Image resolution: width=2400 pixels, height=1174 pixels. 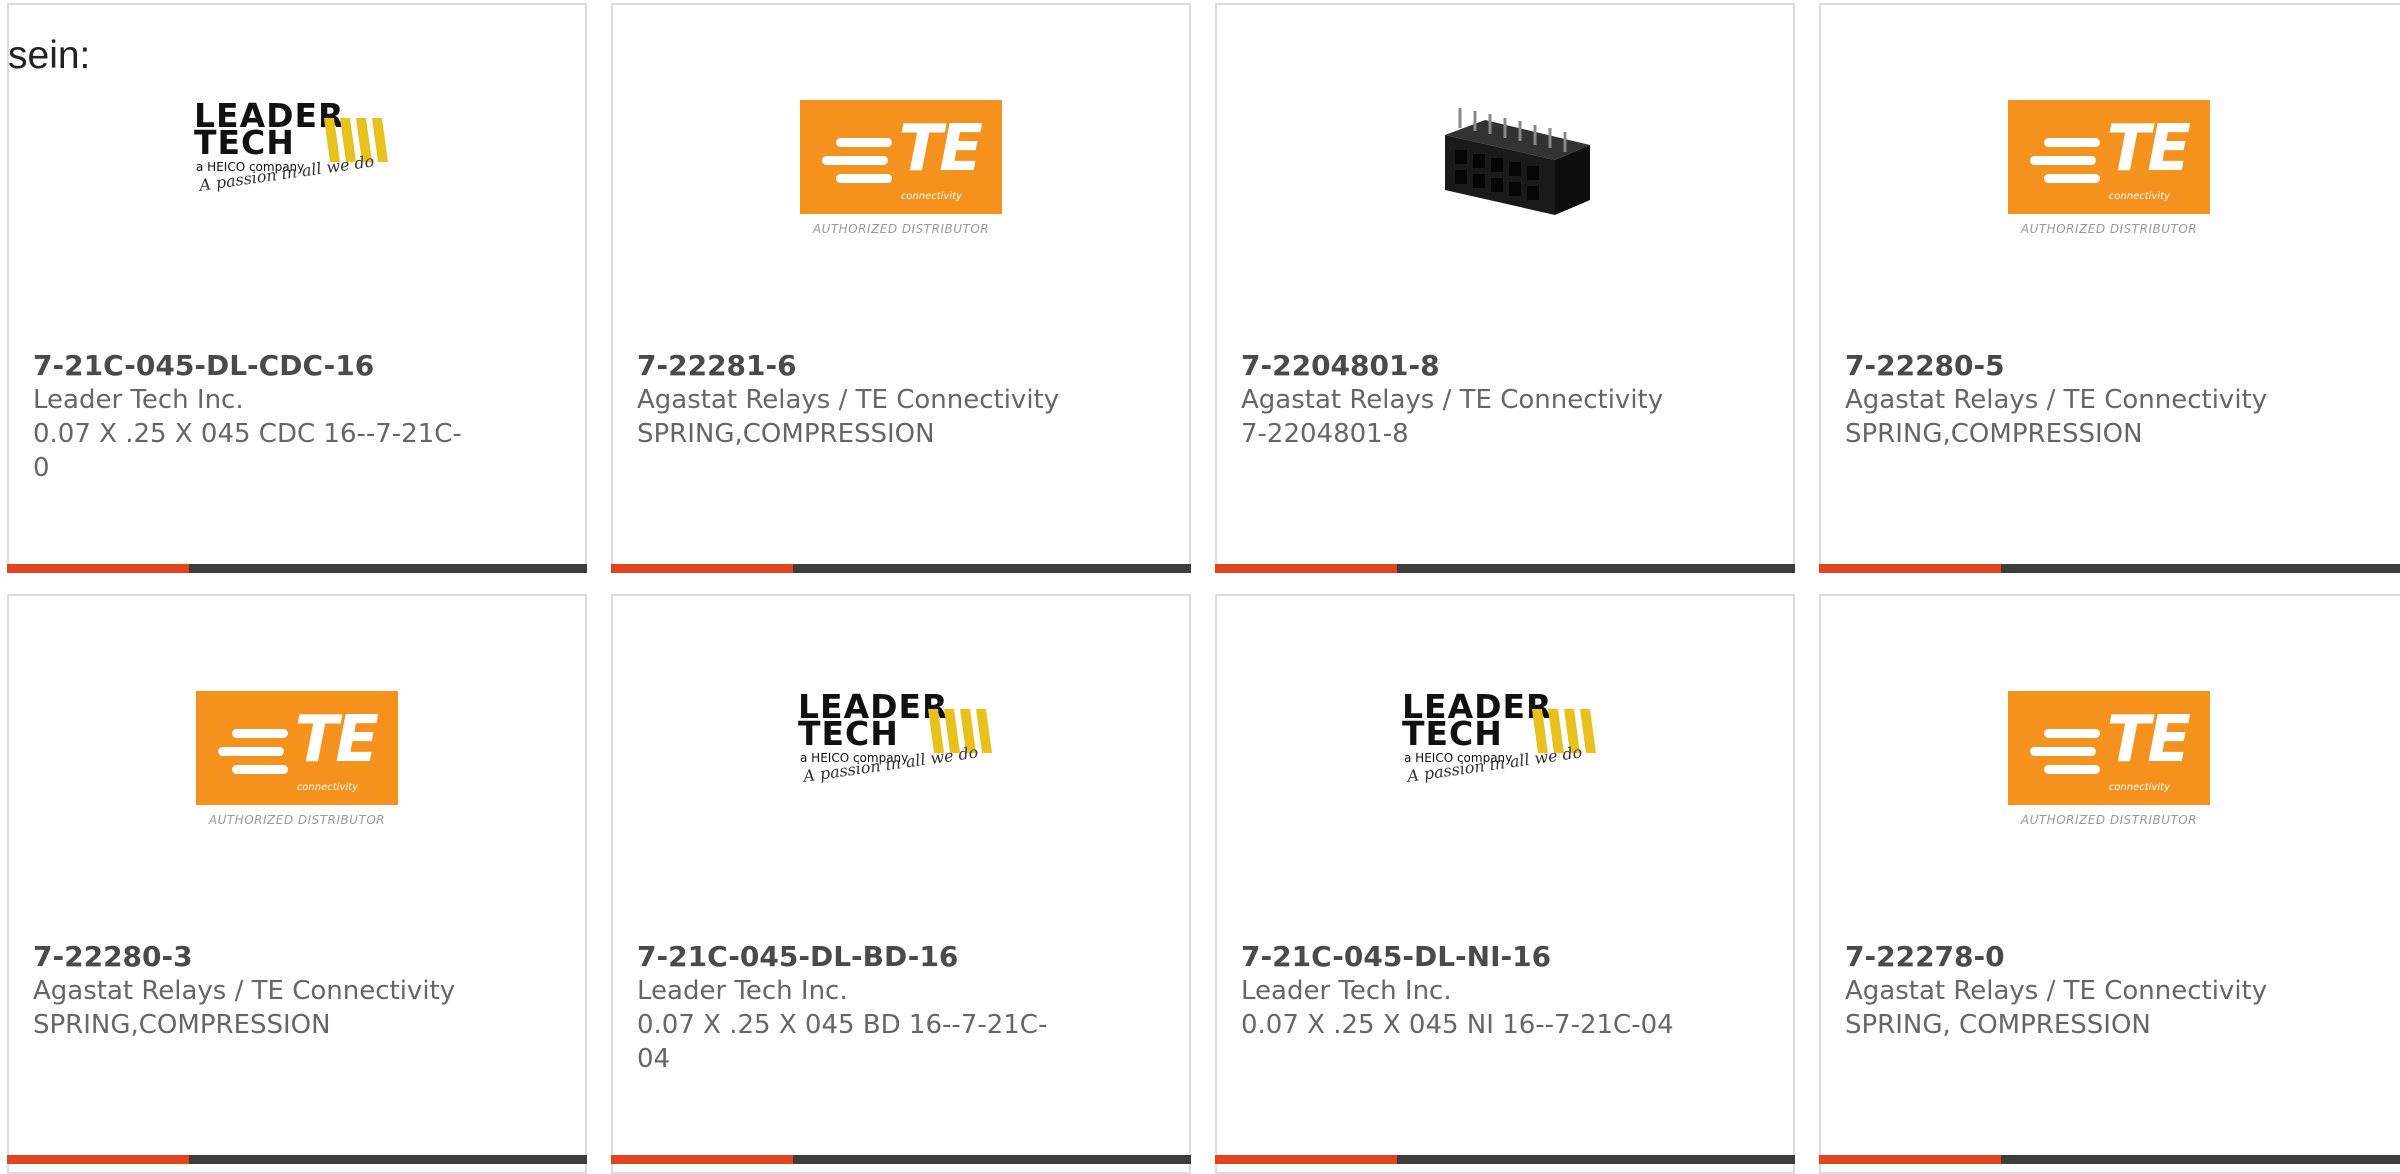 What do you see at coordinates (247, 451) in the screenshot?
I see `product-description: 0.07 X .25 X 045 CDC 16--7-21C- 0` at bounding box center [247, 451].